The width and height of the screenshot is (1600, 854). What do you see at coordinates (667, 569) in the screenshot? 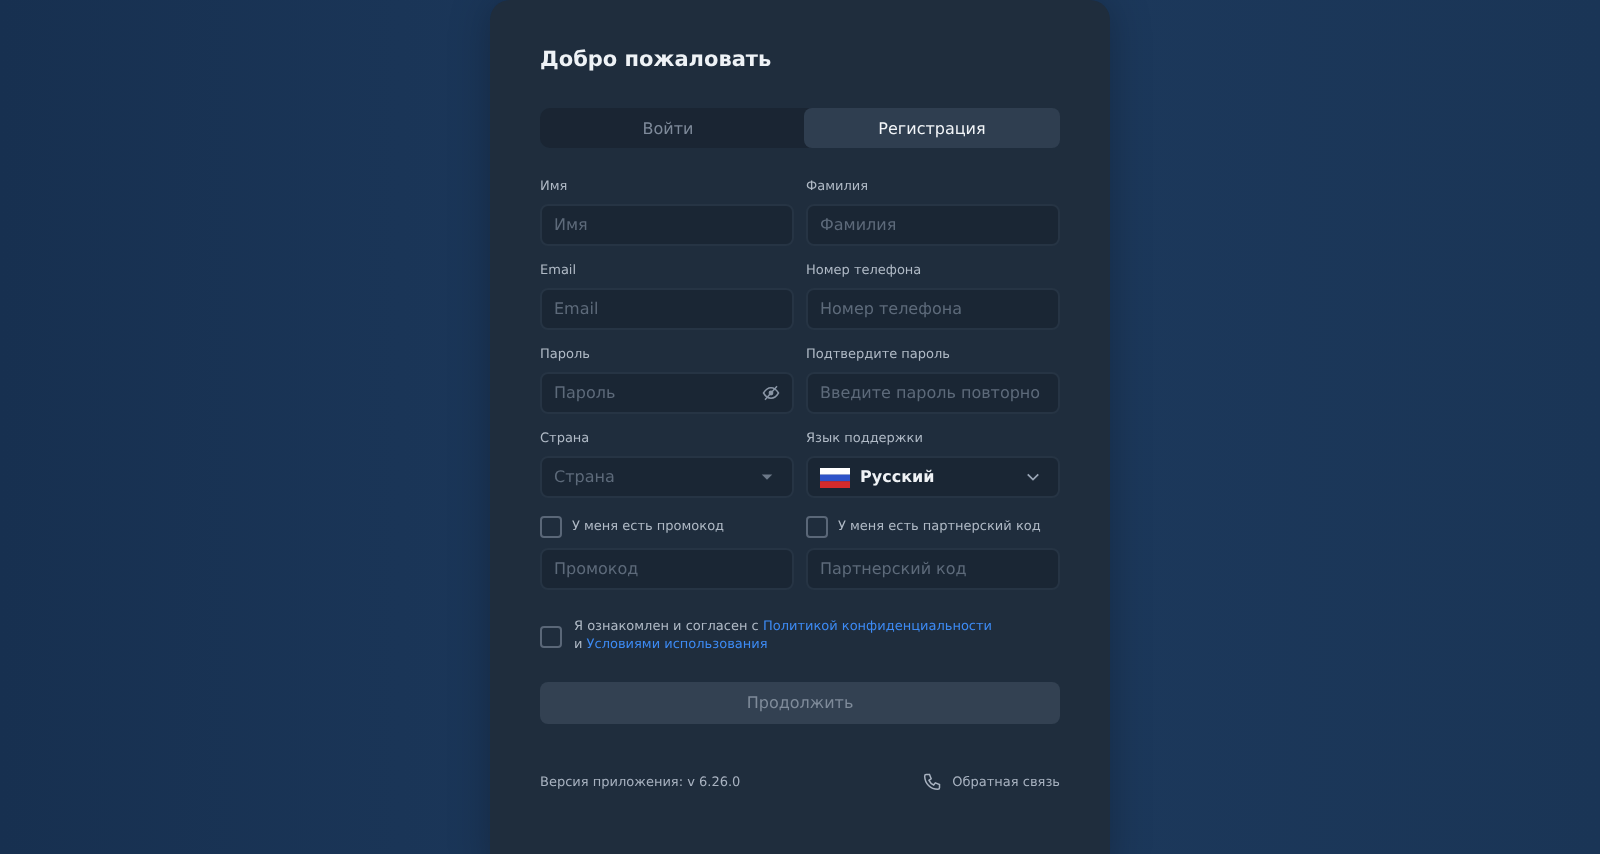
I see `input-field: Промокод` at bounding box center [667, 569].